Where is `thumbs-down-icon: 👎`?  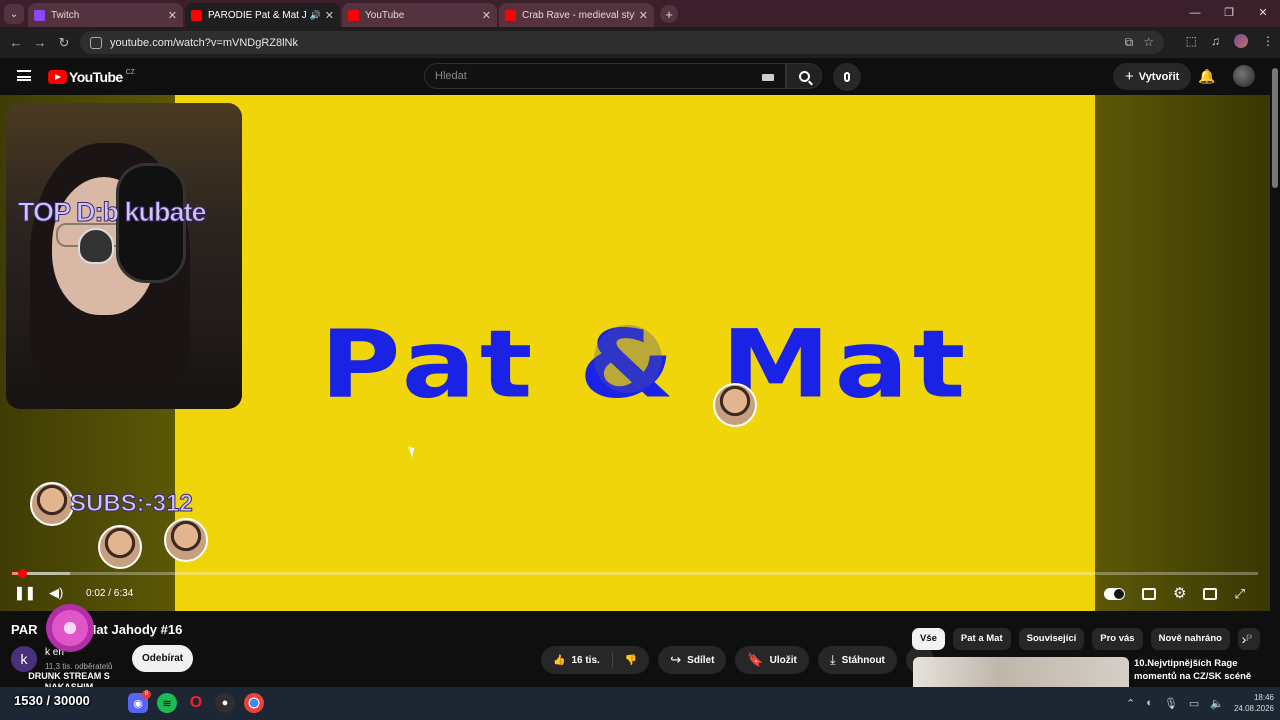
thumbs-down-icon: 👎 is located at coordinates (631, 660).